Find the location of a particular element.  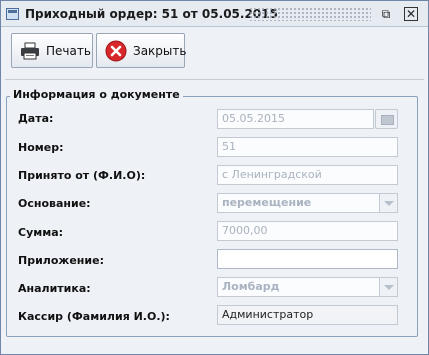

close-button: Закрыть is located at coordinates (141, 50).